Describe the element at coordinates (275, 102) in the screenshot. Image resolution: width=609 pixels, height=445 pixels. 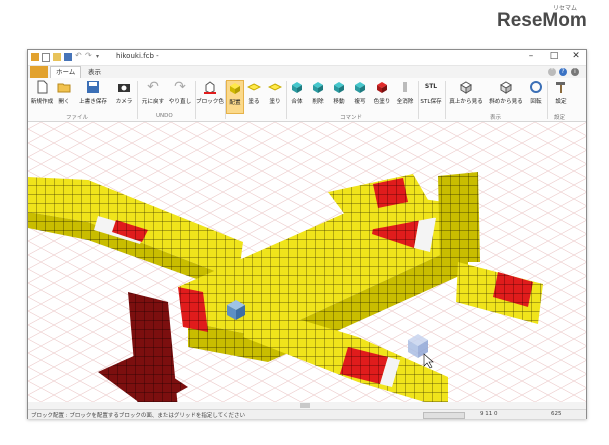
I see `fill-label: 塗り` at that location.